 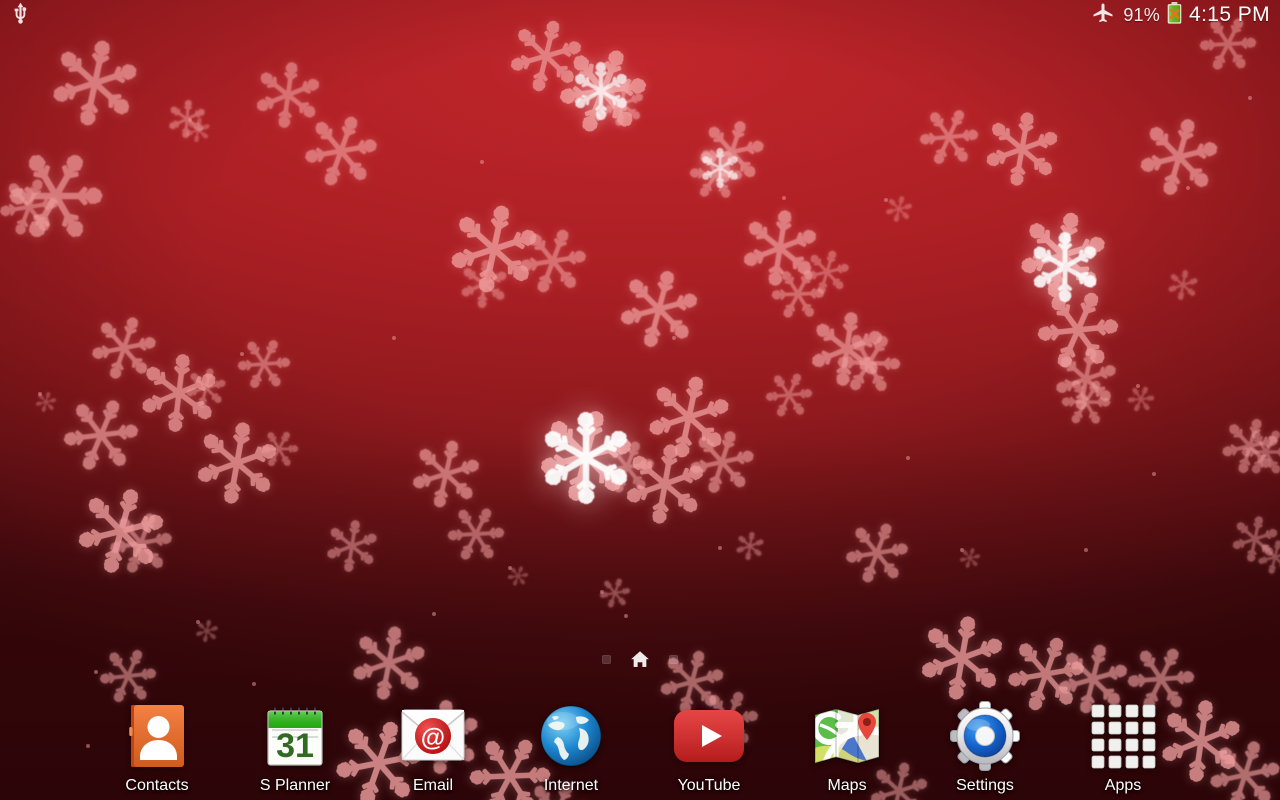 I want to click on dock-label-apps: Apps, so click(x=1123, y=785).